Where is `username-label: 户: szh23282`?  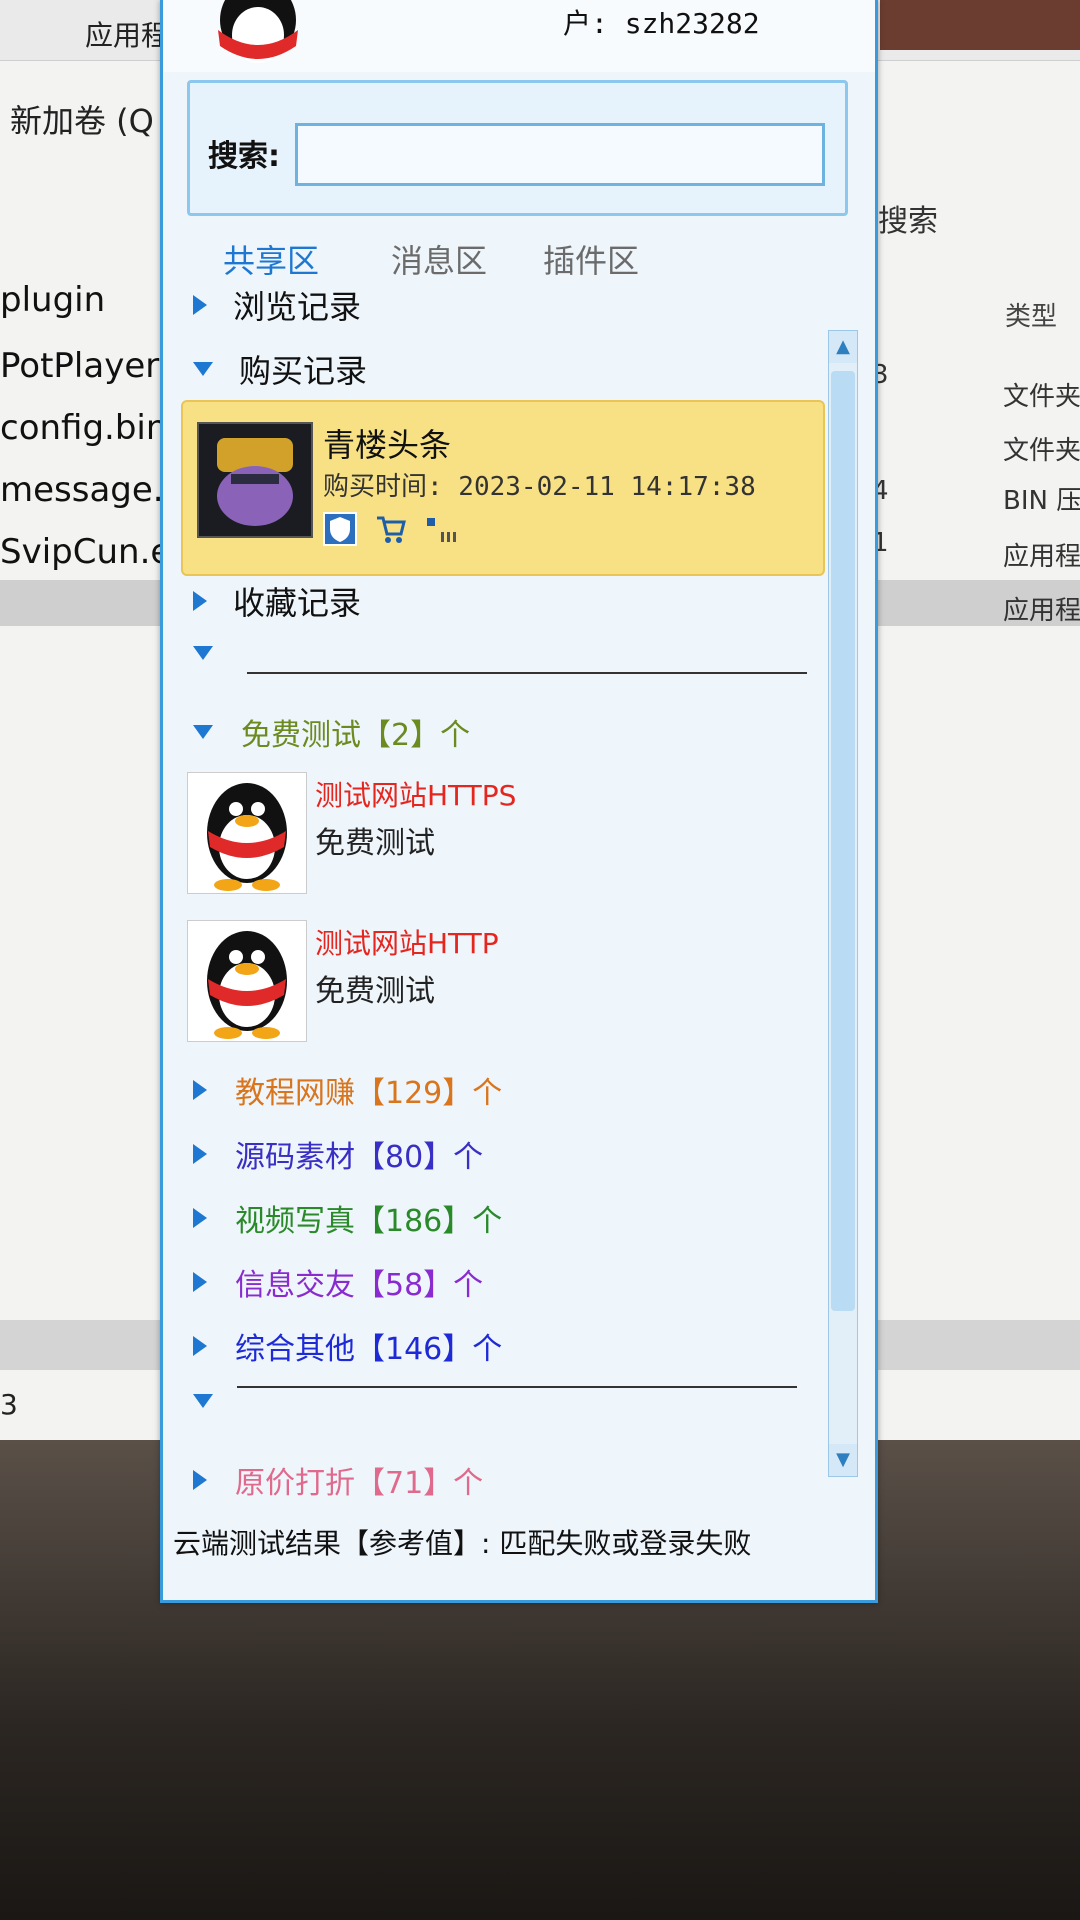 username-label: 户: szh23282 is located at coordinates (661, 23).